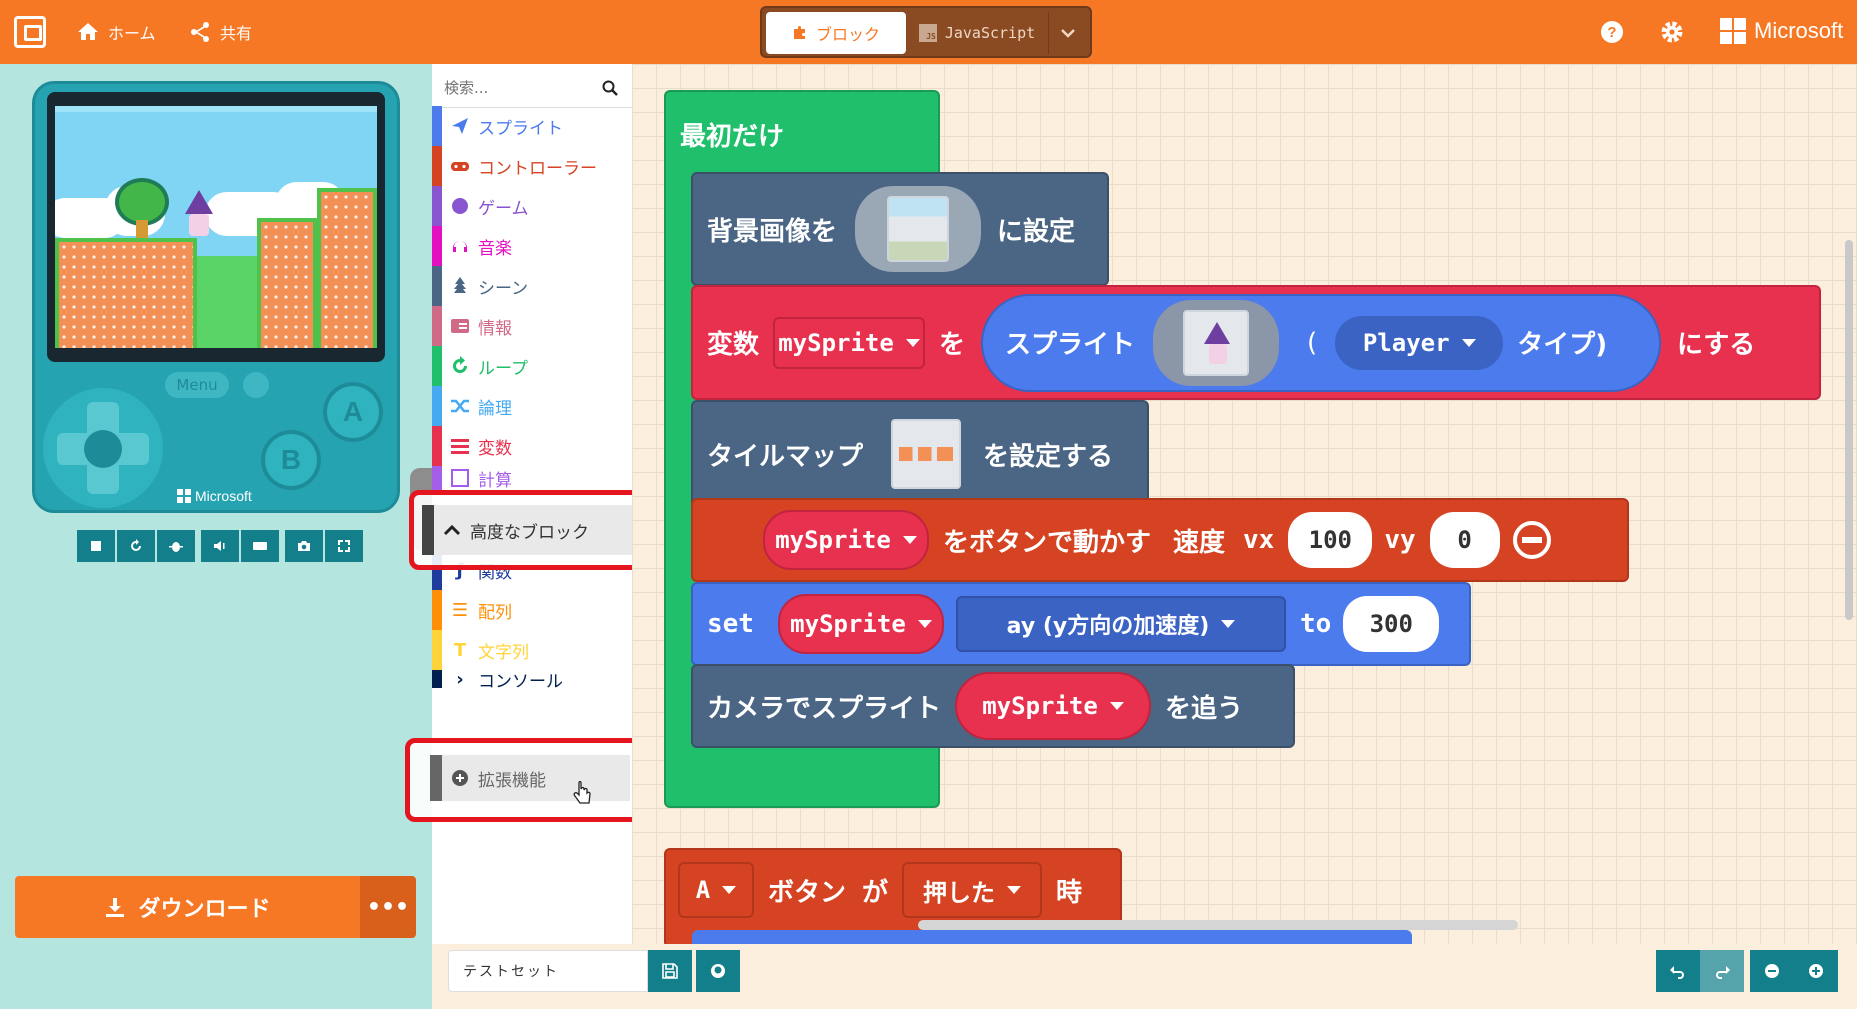  I want to click on ay-input: 300, so click(1391, 624).